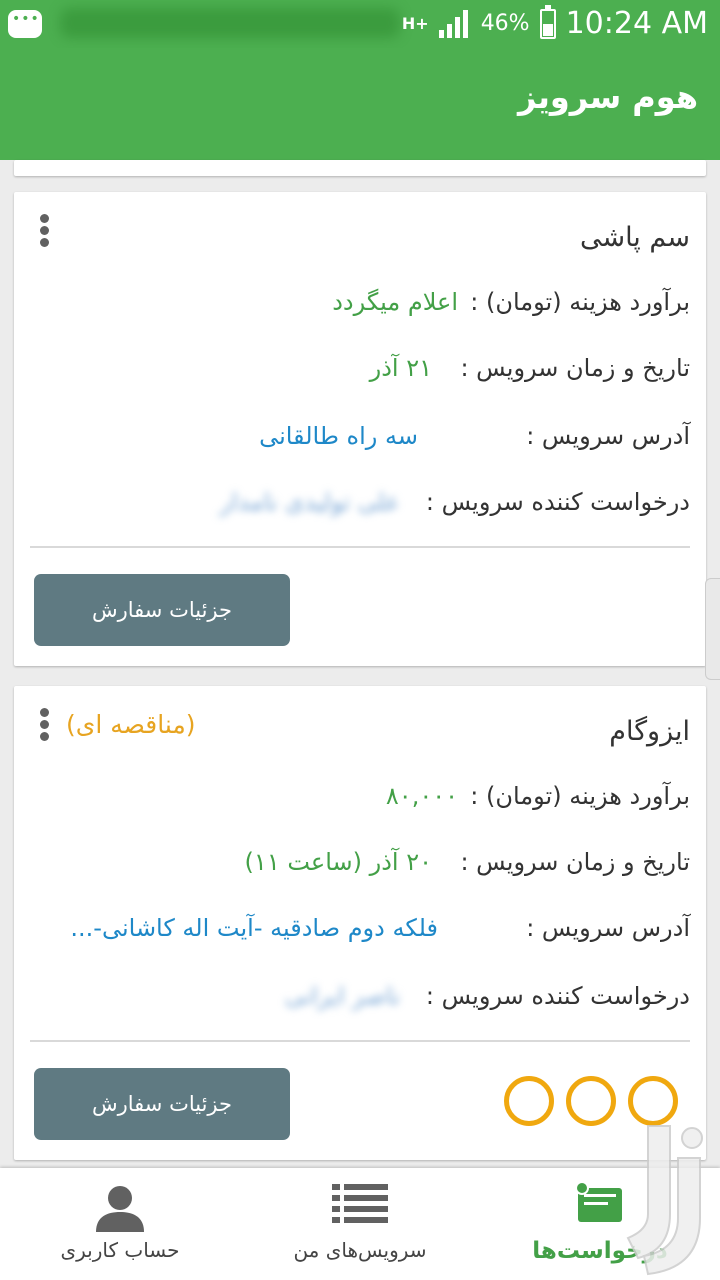 The height and width of the screenshot is (1280, 720). I want to click on app-bar: هوم سرویز, so click(360, 104).